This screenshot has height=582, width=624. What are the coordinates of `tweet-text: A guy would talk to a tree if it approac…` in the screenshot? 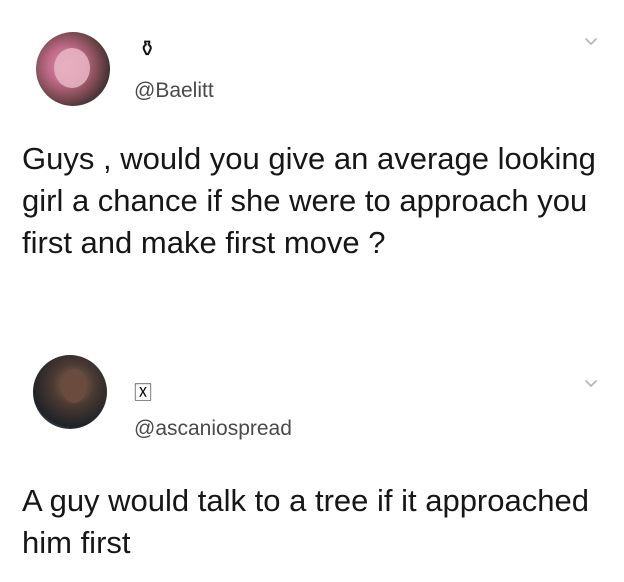 It's located at (305, 521).